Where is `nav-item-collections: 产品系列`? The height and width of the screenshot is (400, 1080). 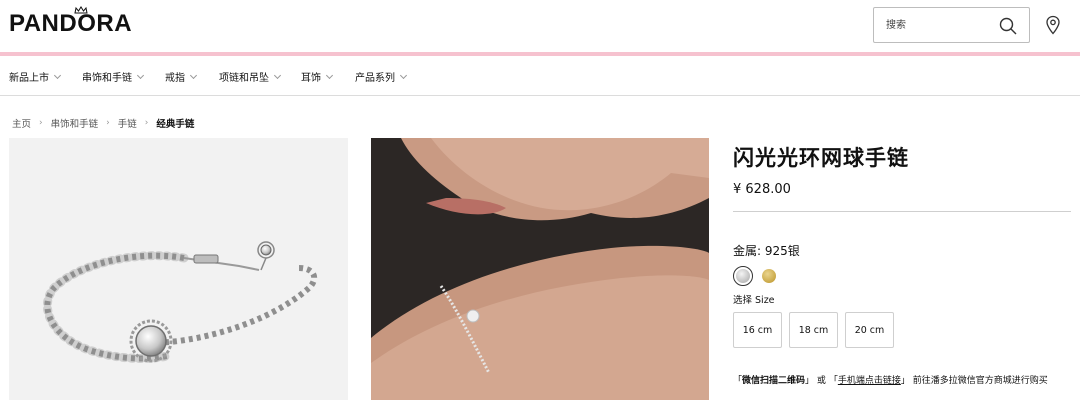 nav-item-collections: 产品系列 is located at coordinates (381, 76).